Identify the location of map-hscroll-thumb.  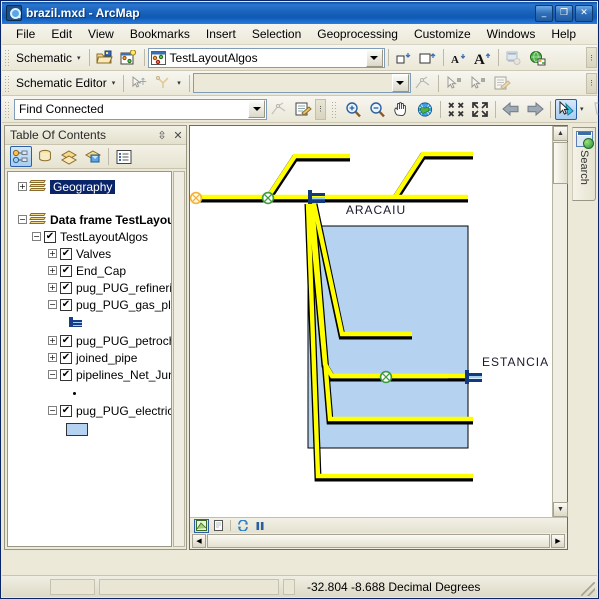
(378, 541).